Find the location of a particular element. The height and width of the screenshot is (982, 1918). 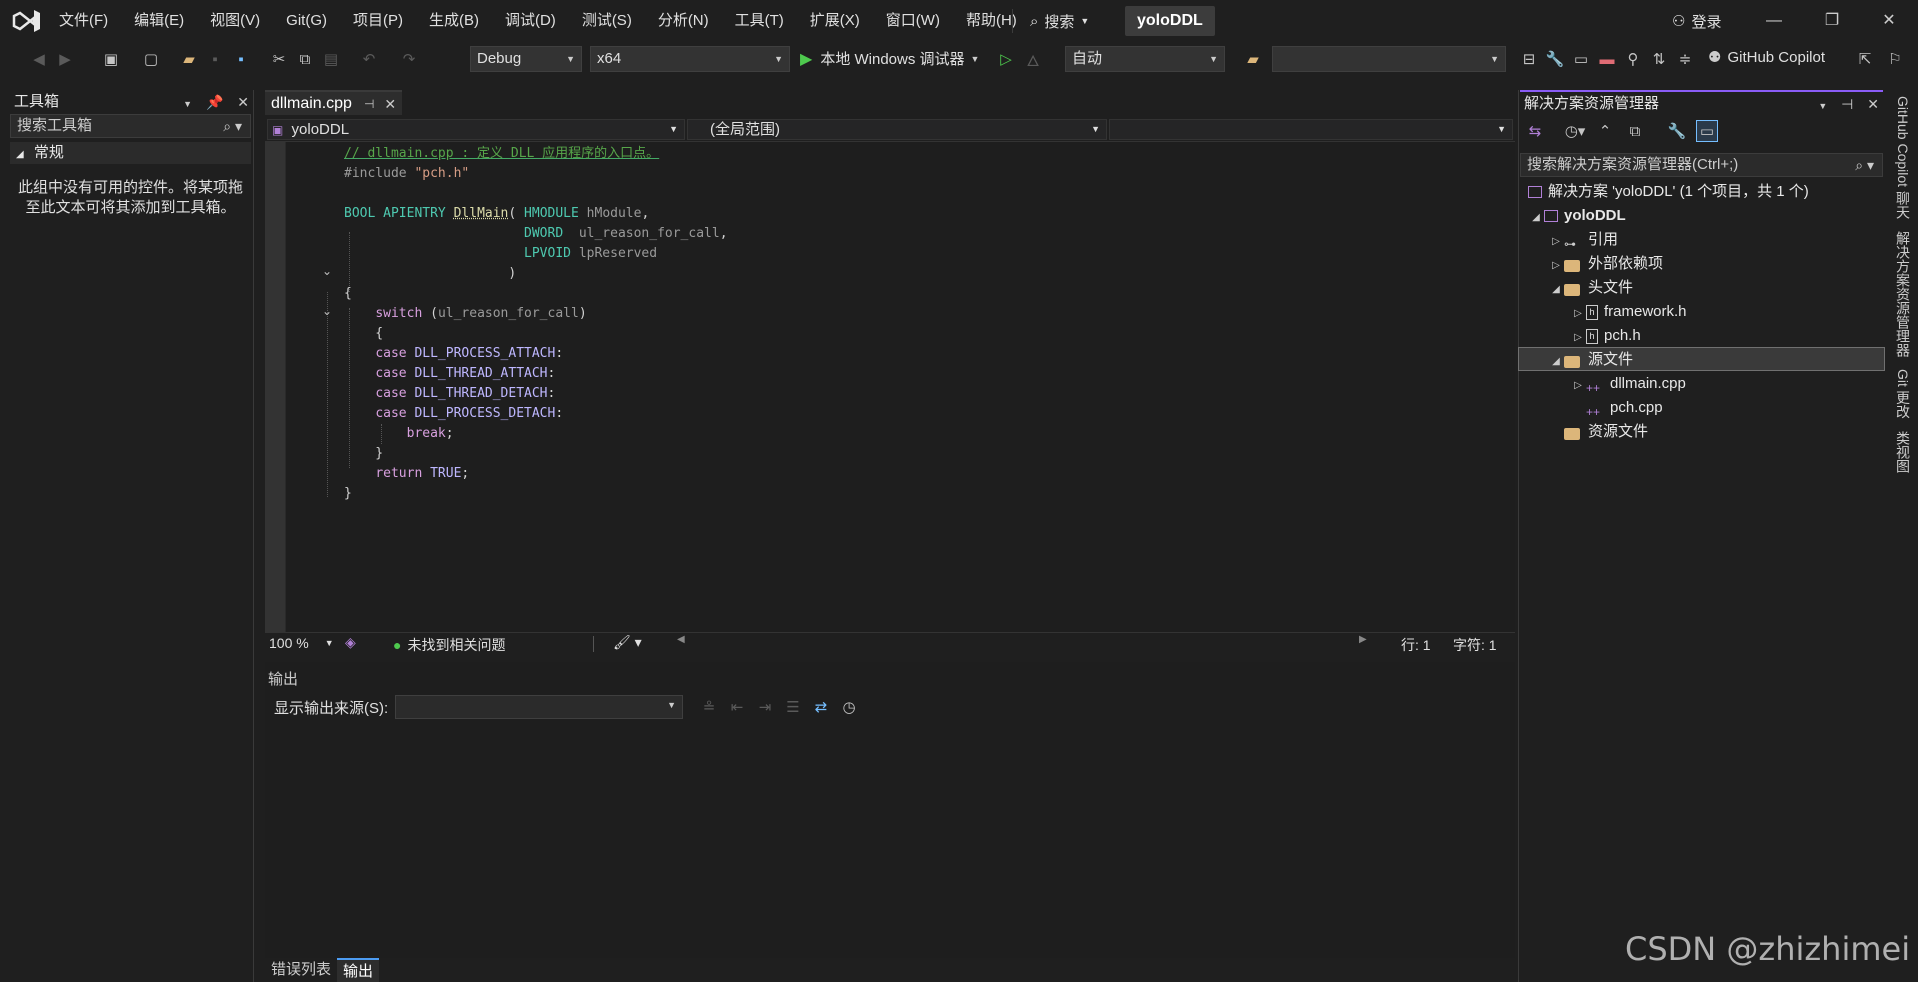

tree-item-project: ◢ yoloDDL is located at coordinates (1577, 216).